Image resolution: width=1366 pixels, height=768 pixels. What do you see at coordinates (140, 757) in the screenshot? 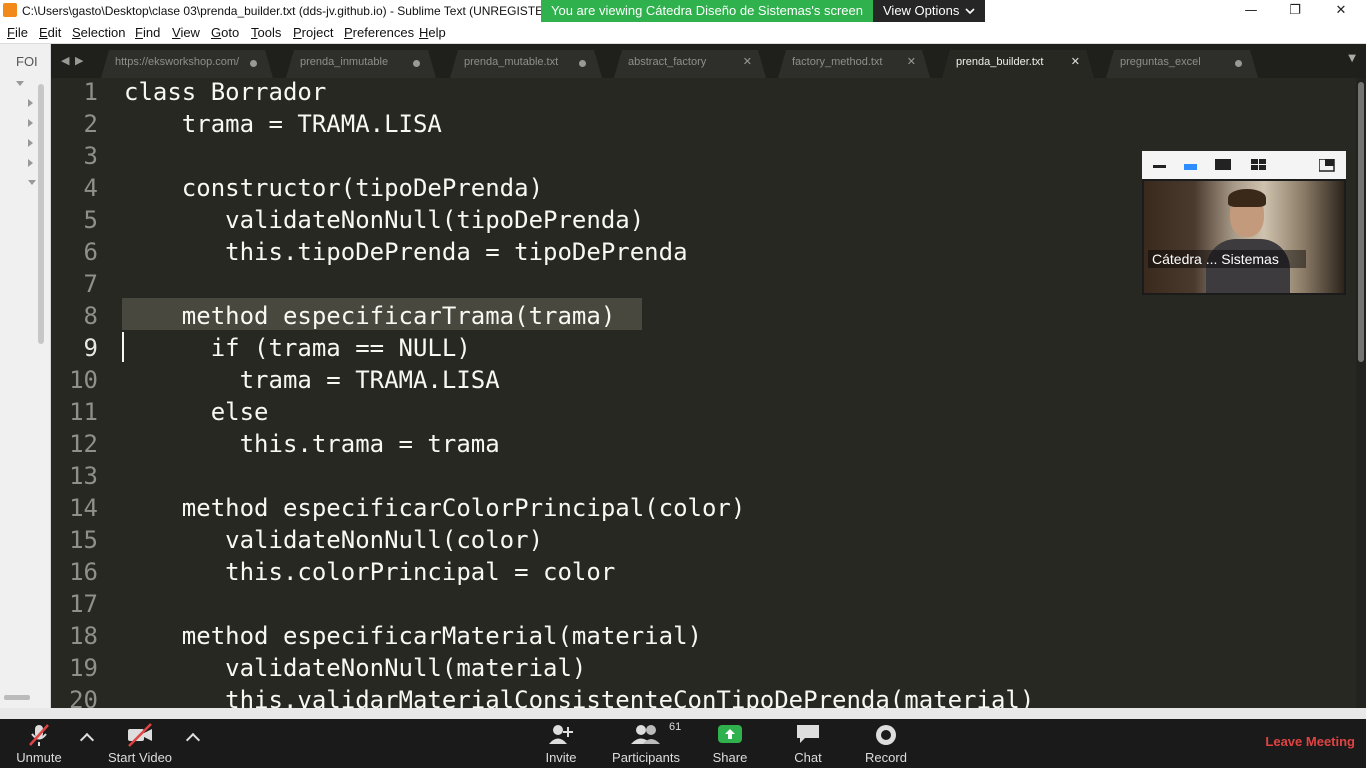
I see `start-video-label: Start Video` at bounding box center [140, 757].